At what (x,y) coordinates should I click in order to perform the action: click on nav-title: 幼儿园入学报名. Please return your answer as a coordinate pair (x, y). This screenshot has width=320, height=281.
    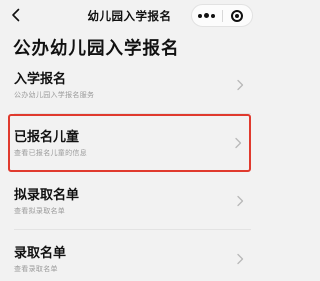
    Looking at the image, I should click on (129, 16).